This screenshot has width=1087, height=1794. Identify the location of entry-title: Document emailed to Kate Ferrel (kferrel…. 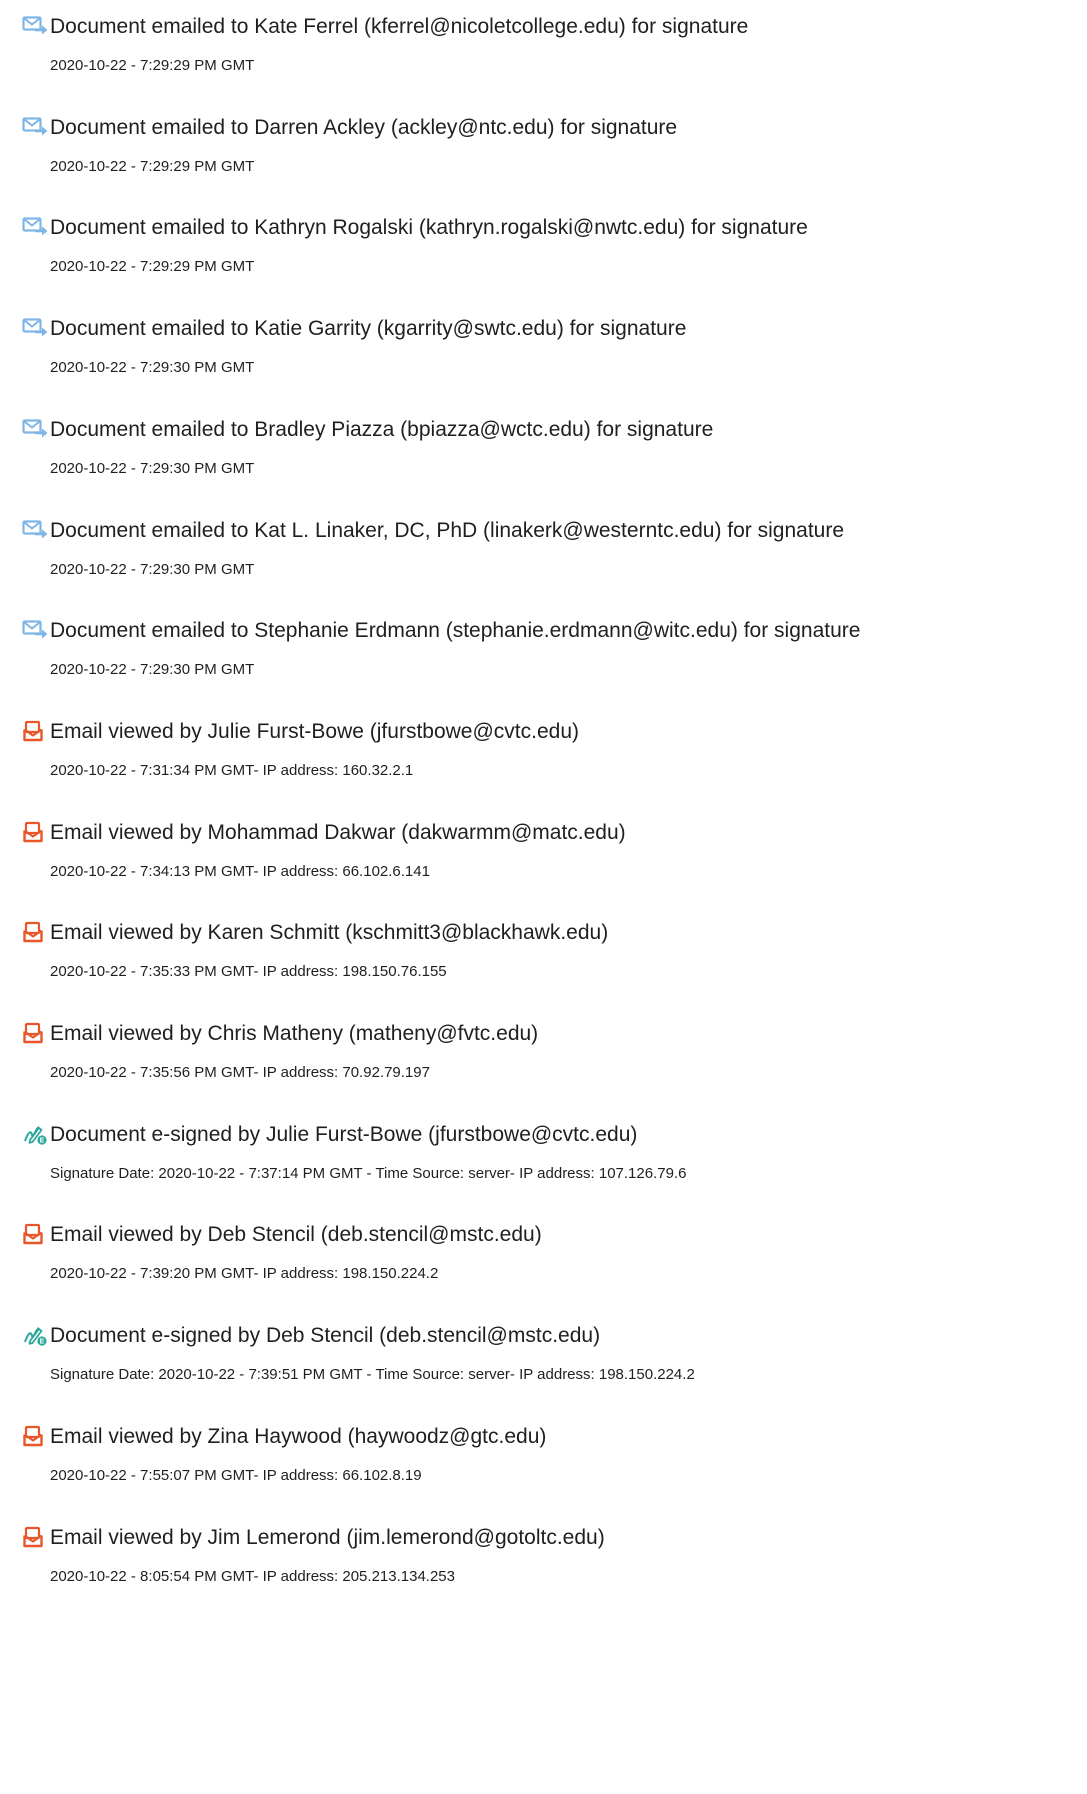
(399, 26).